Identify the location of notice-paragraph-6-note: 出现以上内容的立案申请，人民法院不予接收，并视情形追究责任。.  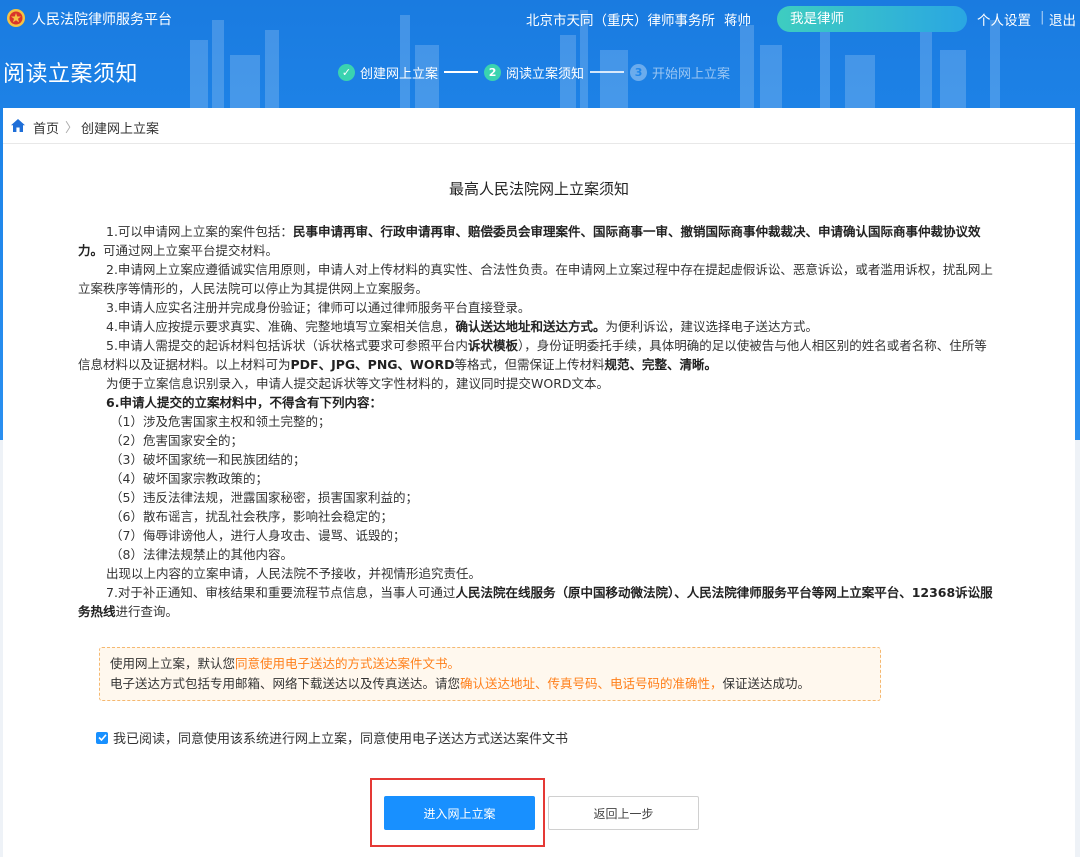
(294, 573).